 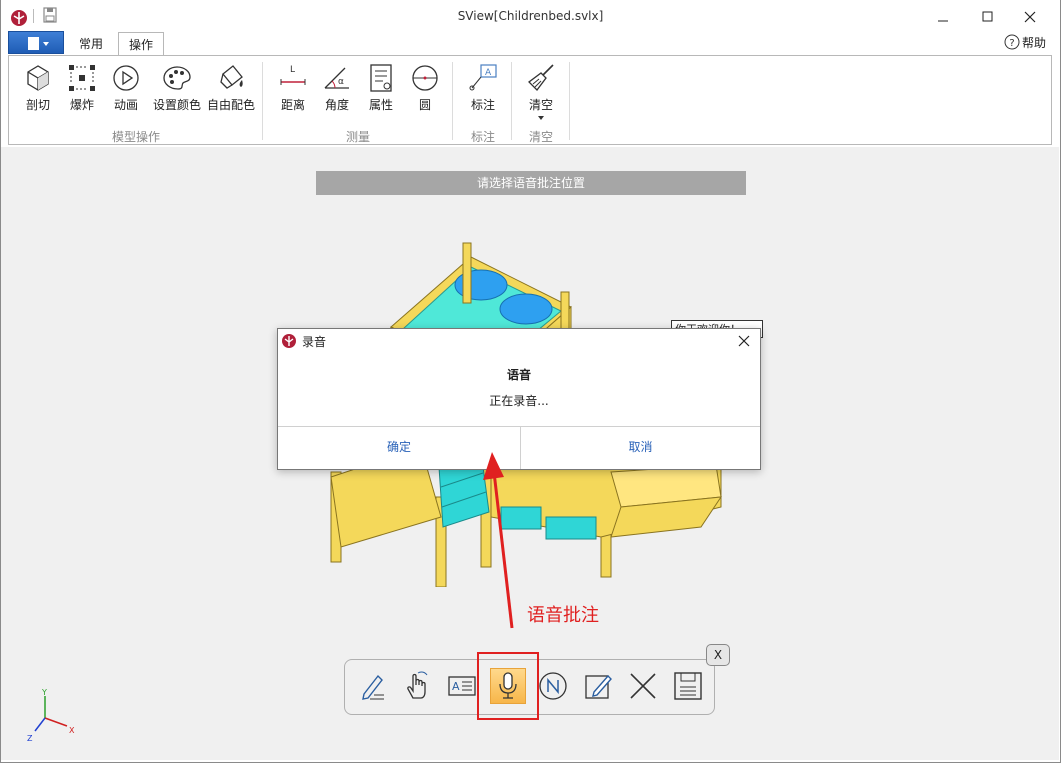 What do you see at coordinates (81, 105) in the screenshot?
I see `explode-label: 爆炸` at bounding box center [81, 105].